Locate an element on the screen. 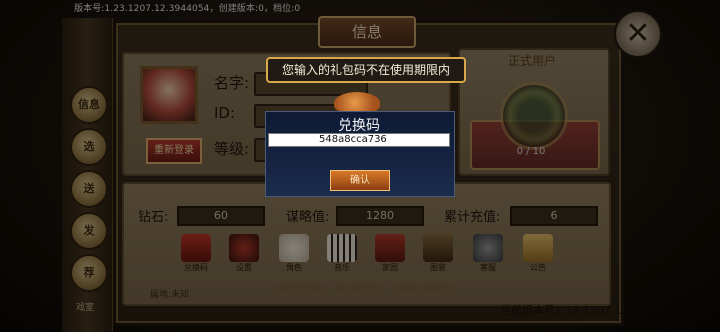 This screenshot has height=332, width=720. confirm-button: 确认 is located at coordinates (360, 180).